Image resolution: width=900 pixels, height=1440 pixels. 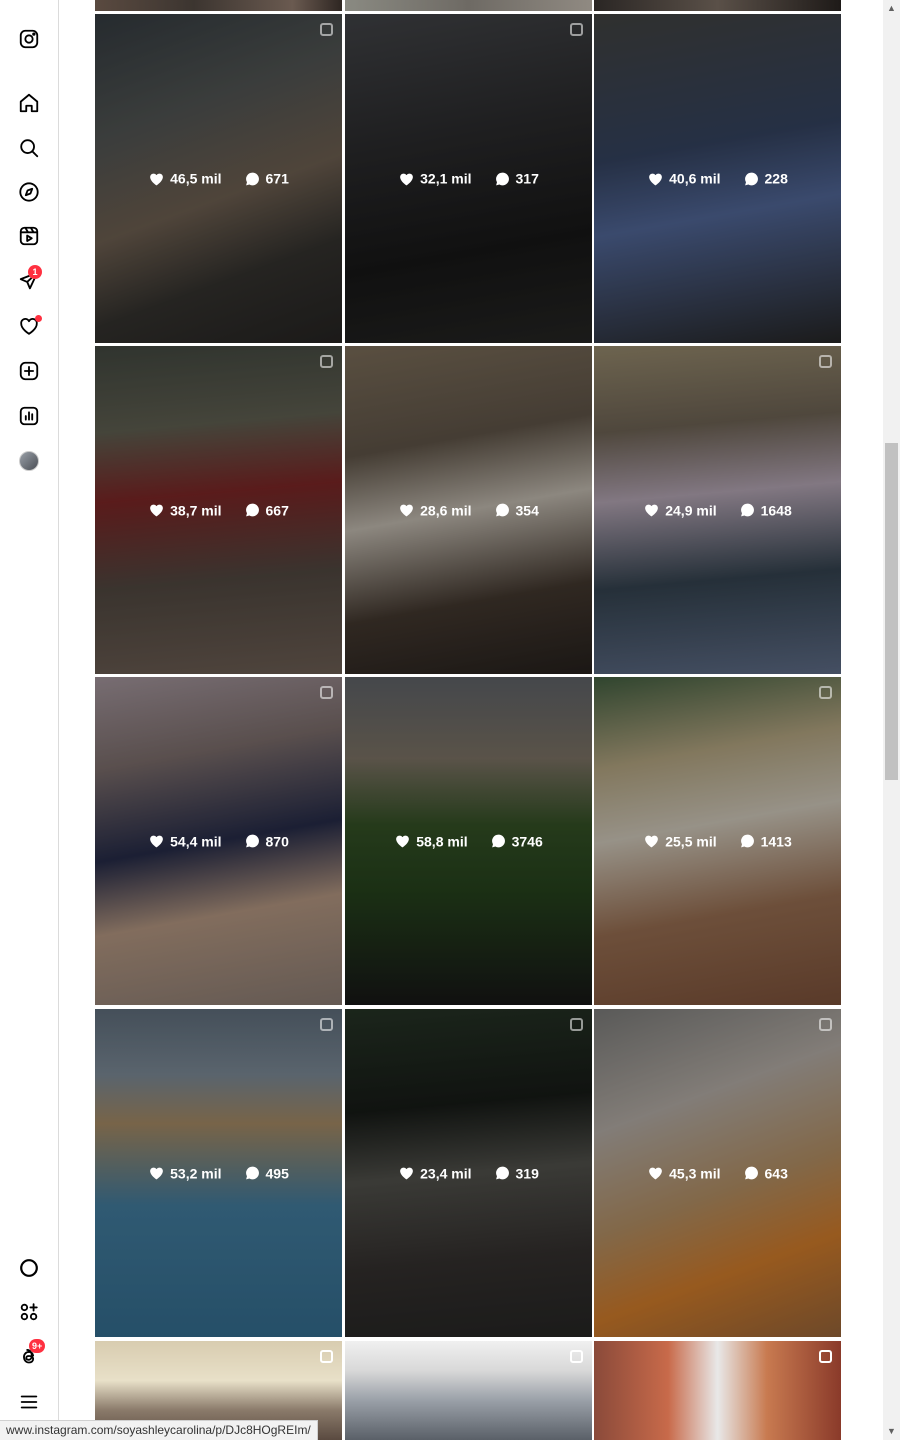 I want to click on search-icon, so click(x=29, y=148).